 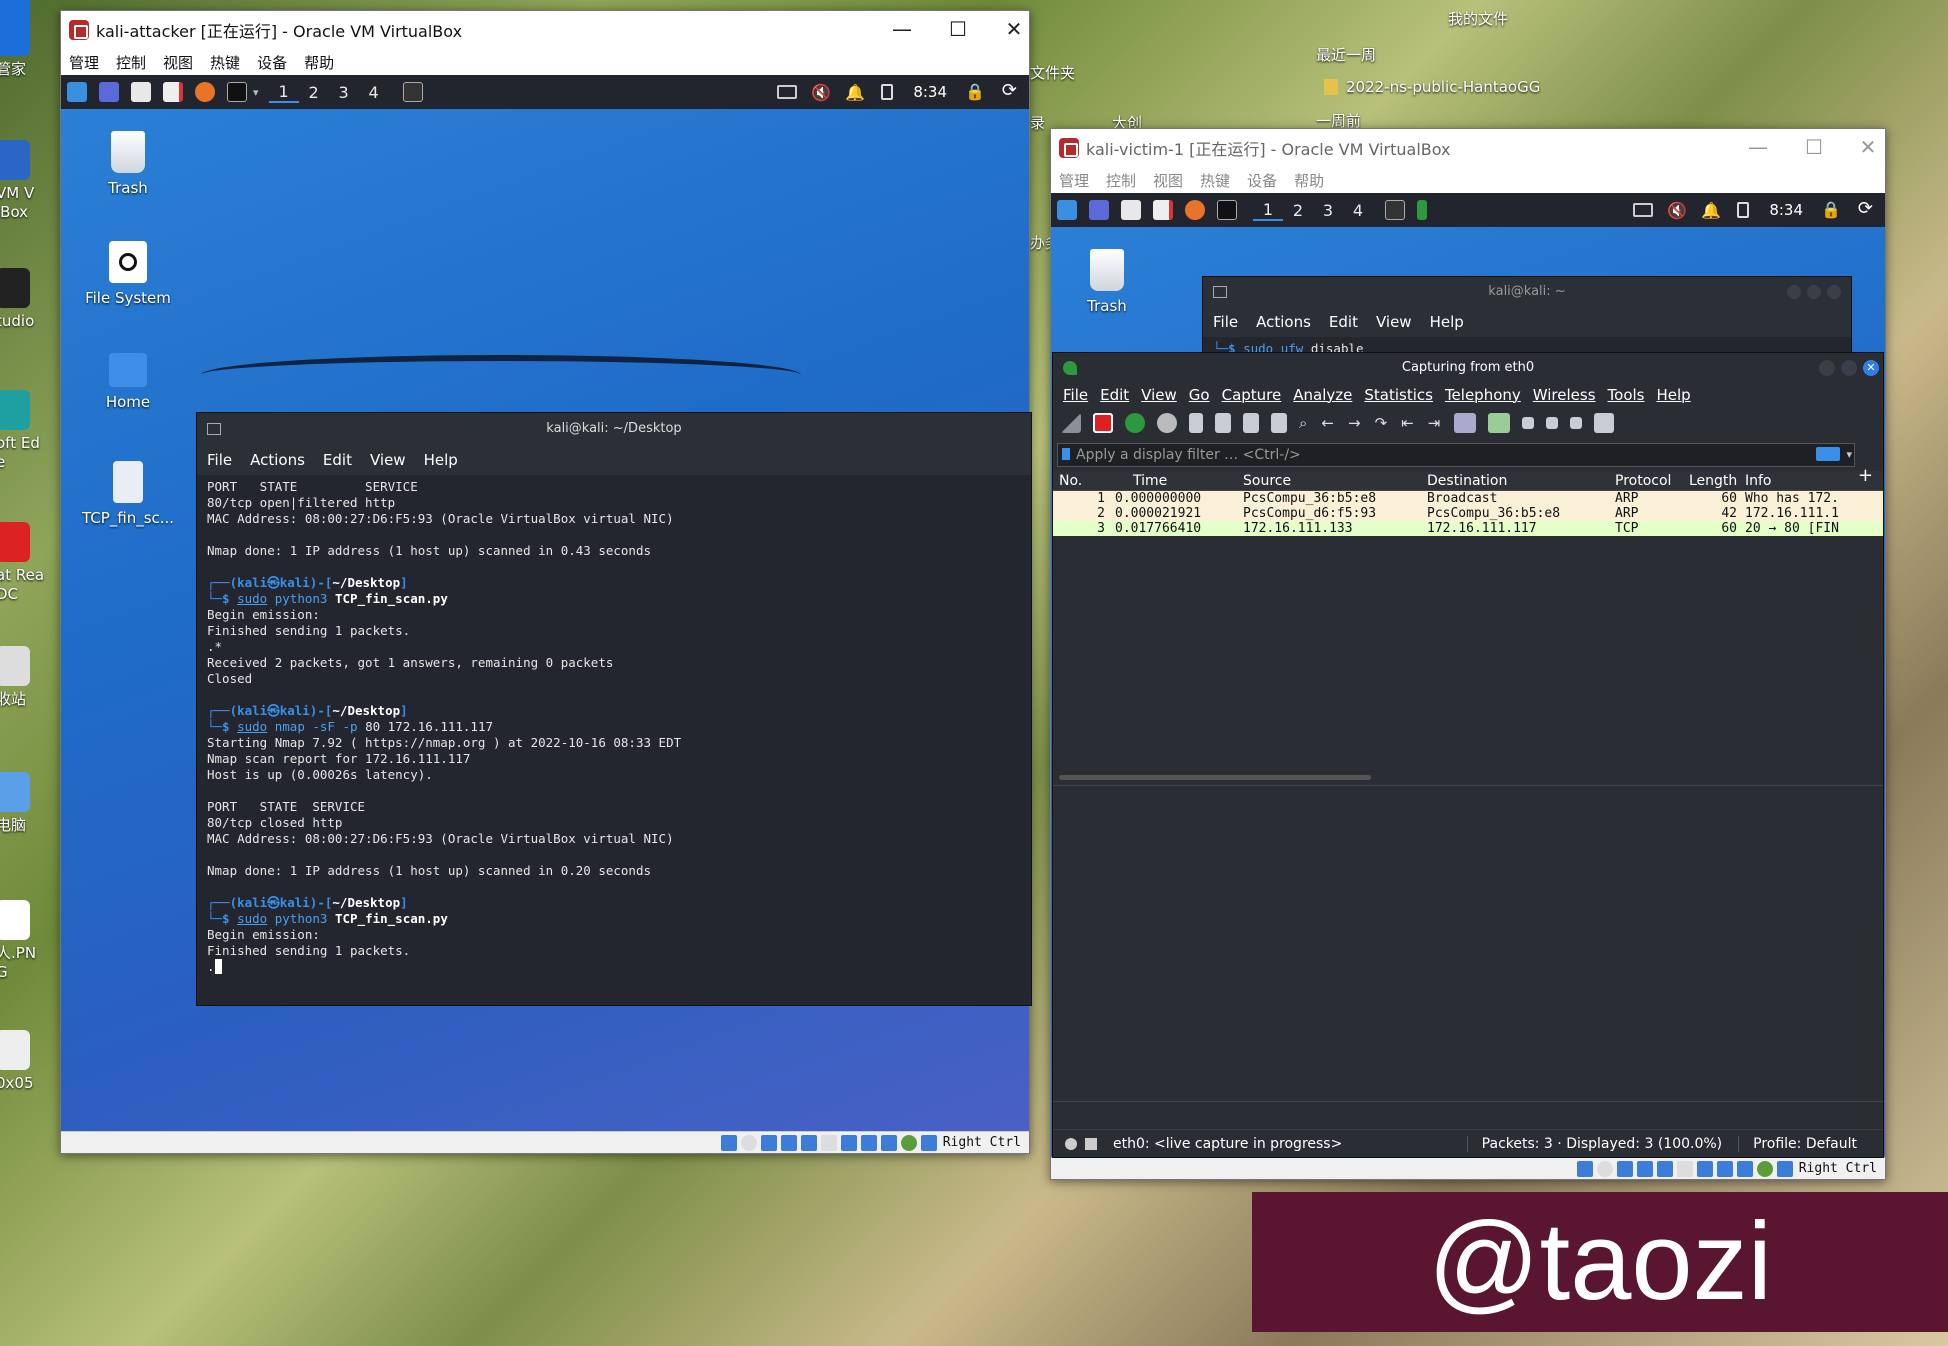 What do you see at coordinates (1432, 87) in the screenshot?
I see `desktop-recent-file: 2022-ns-public-HantaoGG` at bounding box center [1432, 87].